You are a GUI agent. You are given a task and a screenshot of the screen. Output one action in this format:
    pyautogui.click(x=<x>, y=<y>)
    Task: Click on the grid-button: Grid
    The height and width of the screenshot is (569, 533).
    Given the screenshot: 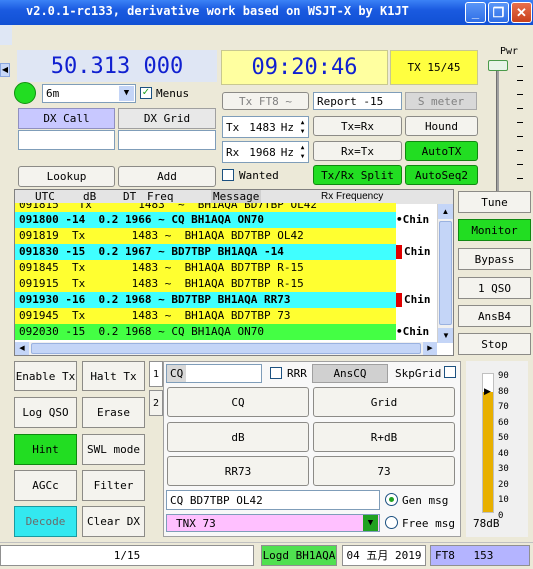 What is the action you would take?
    pyautogui.click(x=384, y=402)
    